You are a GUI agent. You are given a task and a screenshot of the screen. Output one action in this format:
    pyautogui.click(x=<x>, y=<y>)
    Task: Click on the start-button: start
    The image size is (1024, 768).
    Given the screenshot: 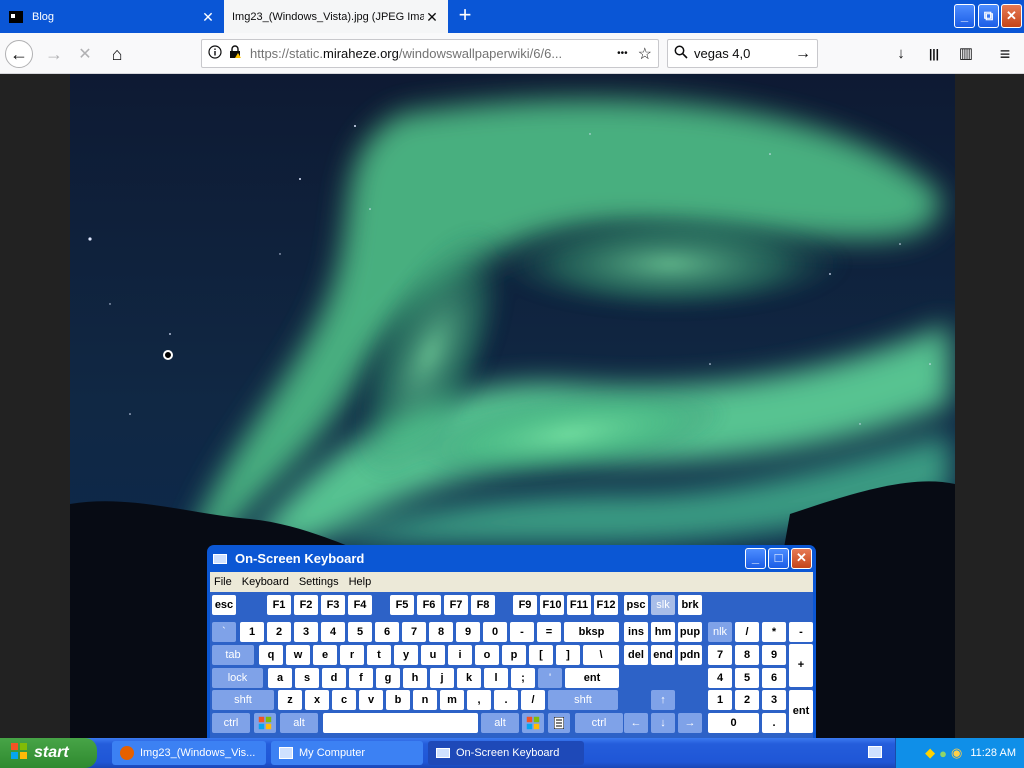 What is the action you would take?
    pyautogui.click(x=48, y=753)
    